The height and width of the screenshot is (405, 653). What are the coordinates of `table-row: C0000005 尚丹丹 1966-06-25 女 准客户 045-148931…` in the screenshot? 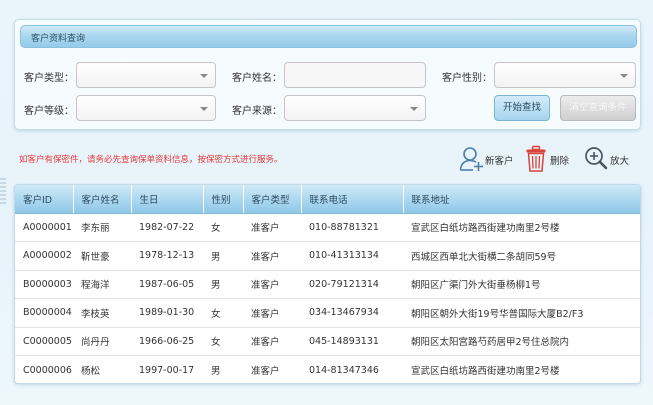 It's located at (327, 341).